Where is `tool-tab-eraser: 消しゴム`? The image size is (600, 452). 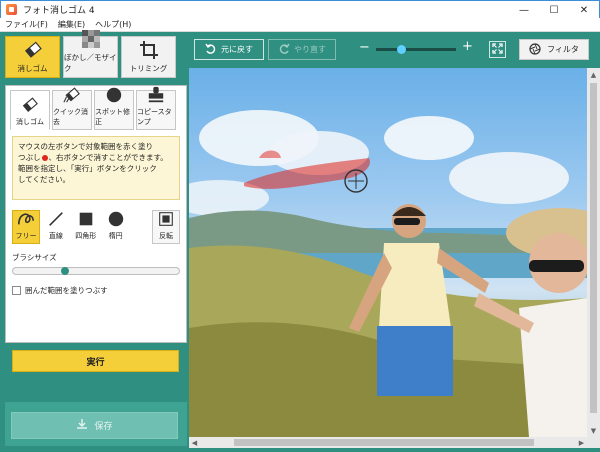 tool-tab-eraser: 消しゴム is located at coordinates (30, 110).